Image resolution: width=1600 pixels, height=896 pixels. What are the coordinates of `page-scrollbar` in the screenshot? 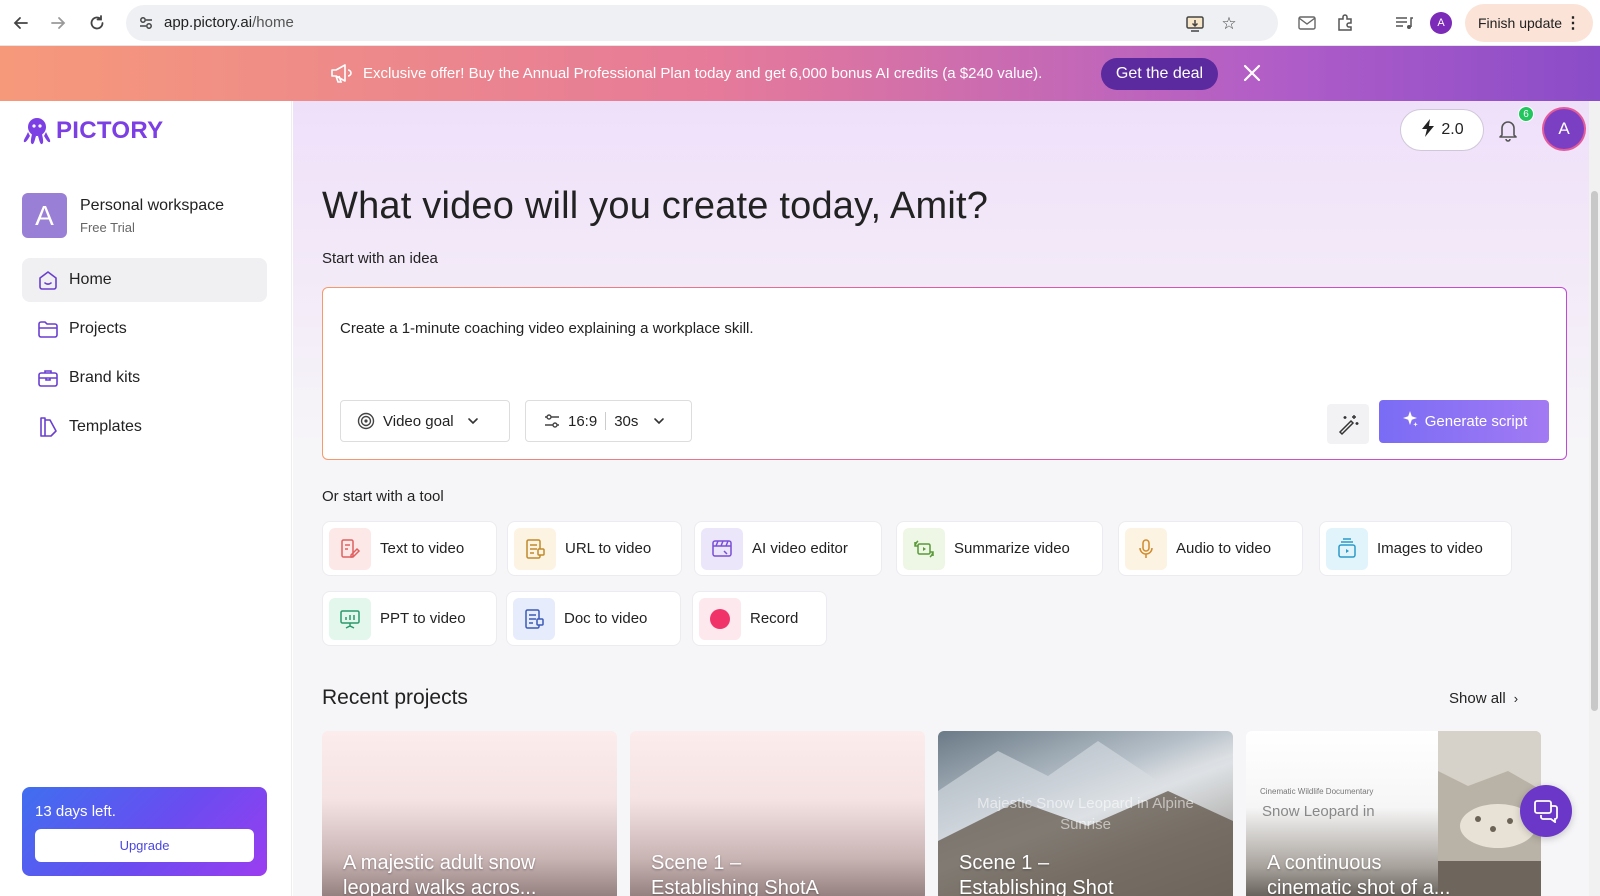 It's located at (1594, 498).